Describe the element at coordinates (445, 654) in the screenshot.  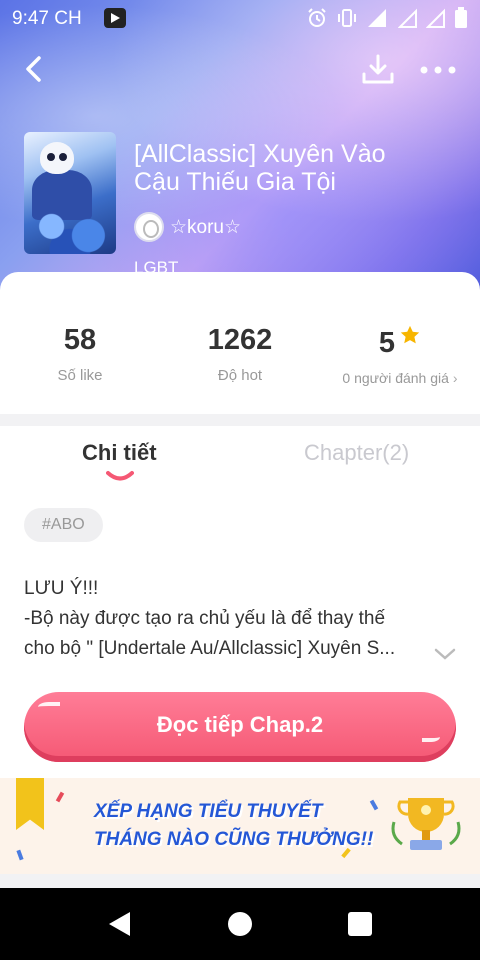
I see `chevron-down-icon` at that location.